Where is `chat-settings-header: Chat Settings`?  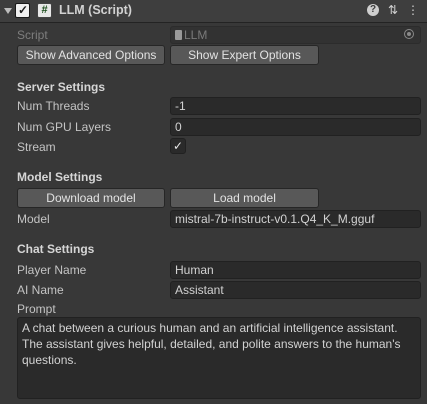 chat-settings-header: Chat Settings is located at coordinates (56, 249).